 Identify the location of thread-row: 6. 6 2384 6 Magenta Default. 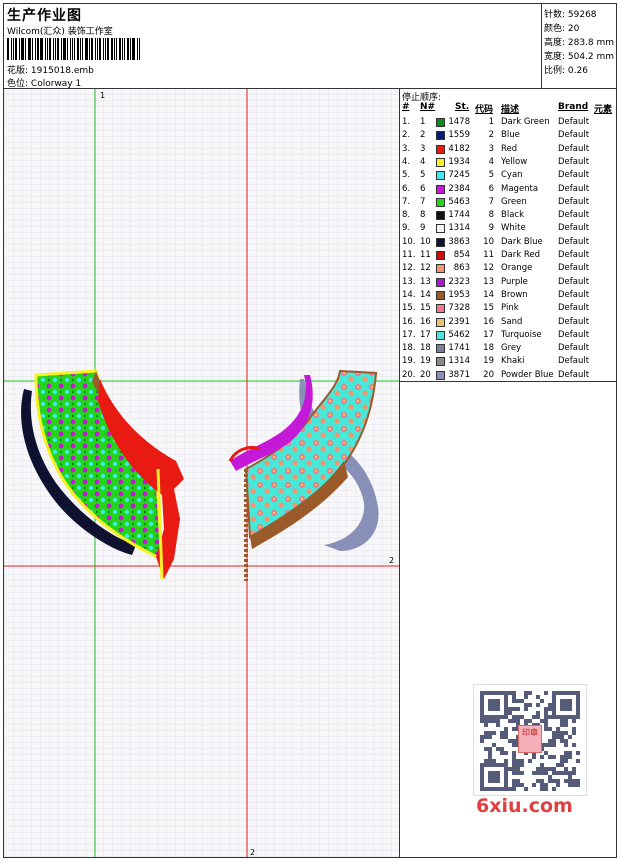
(508, 189).